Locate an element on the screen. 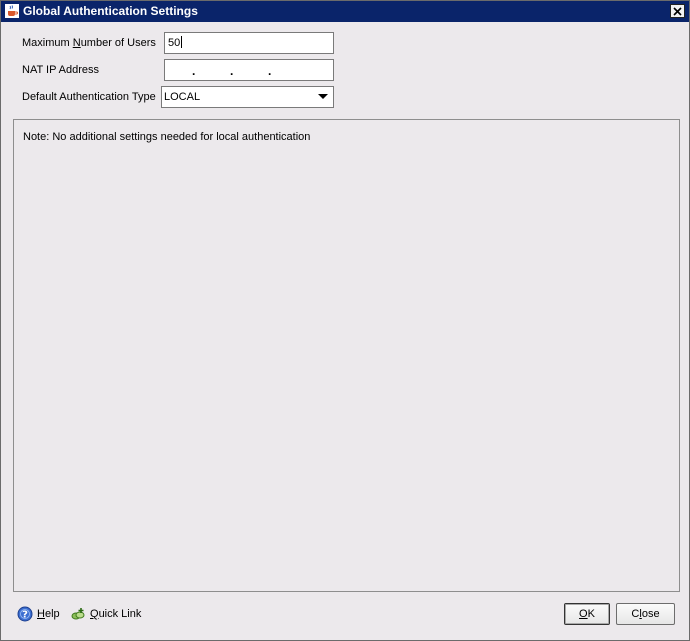 This screenshot has width=690, height=641. quick-link-label: Quick Link is located at coordinates (115, 614).